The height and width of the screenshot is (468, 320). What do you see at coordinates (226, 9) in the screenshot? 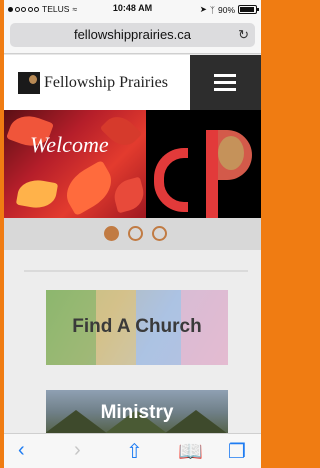
I see `battery-percent: 90%` at bounding box center [226, 9].